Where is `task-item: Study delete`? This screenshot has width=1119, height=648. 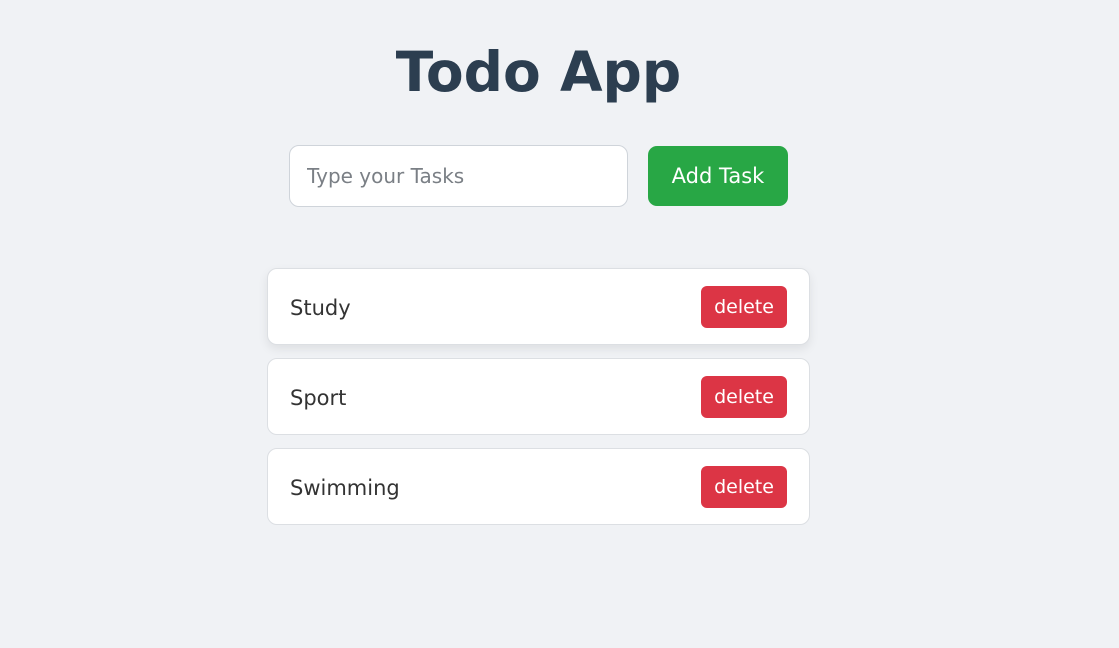
task-item: Study delete is located at coordinates (538, 306).